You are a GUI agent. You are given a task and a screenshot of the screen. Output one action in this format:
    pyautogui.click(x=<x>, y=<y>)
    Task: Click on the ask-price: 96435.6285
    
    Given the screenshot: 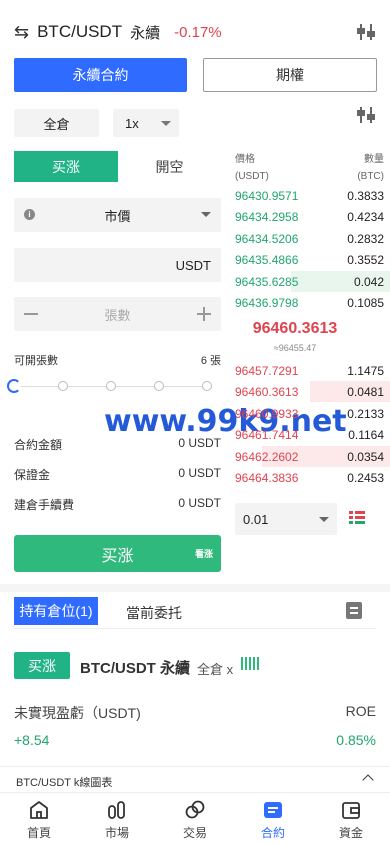 What is the action you would take?
    pyautogui.click(x=267, y=281)
    